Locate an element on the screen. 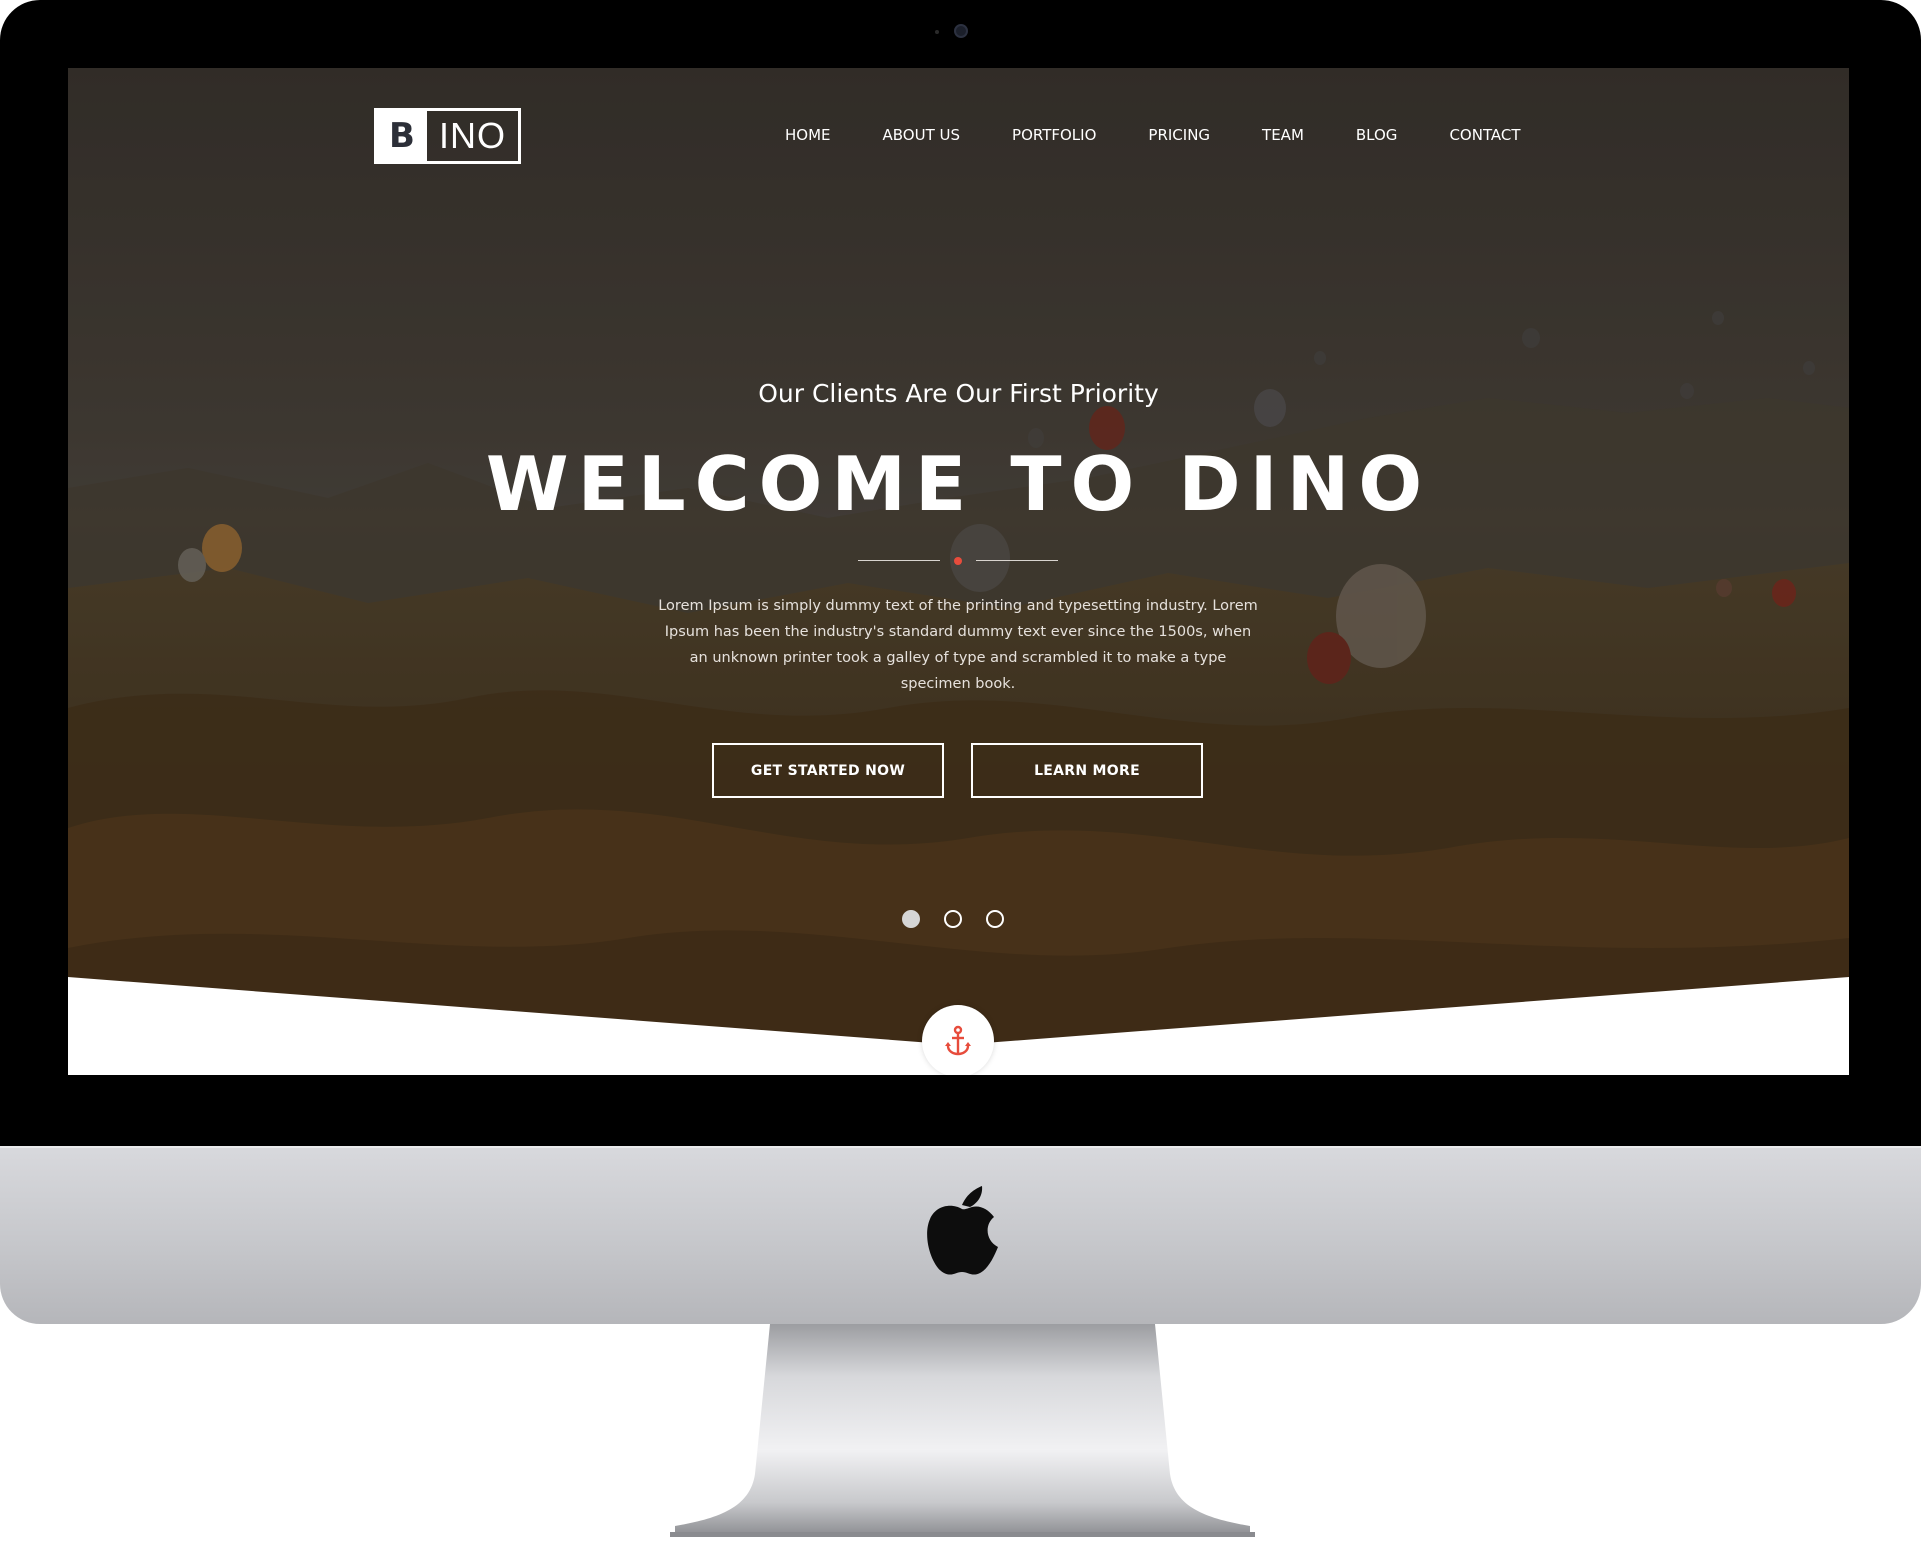  nav-item-contact: CONTACT is located at coordinates (1484, 135).